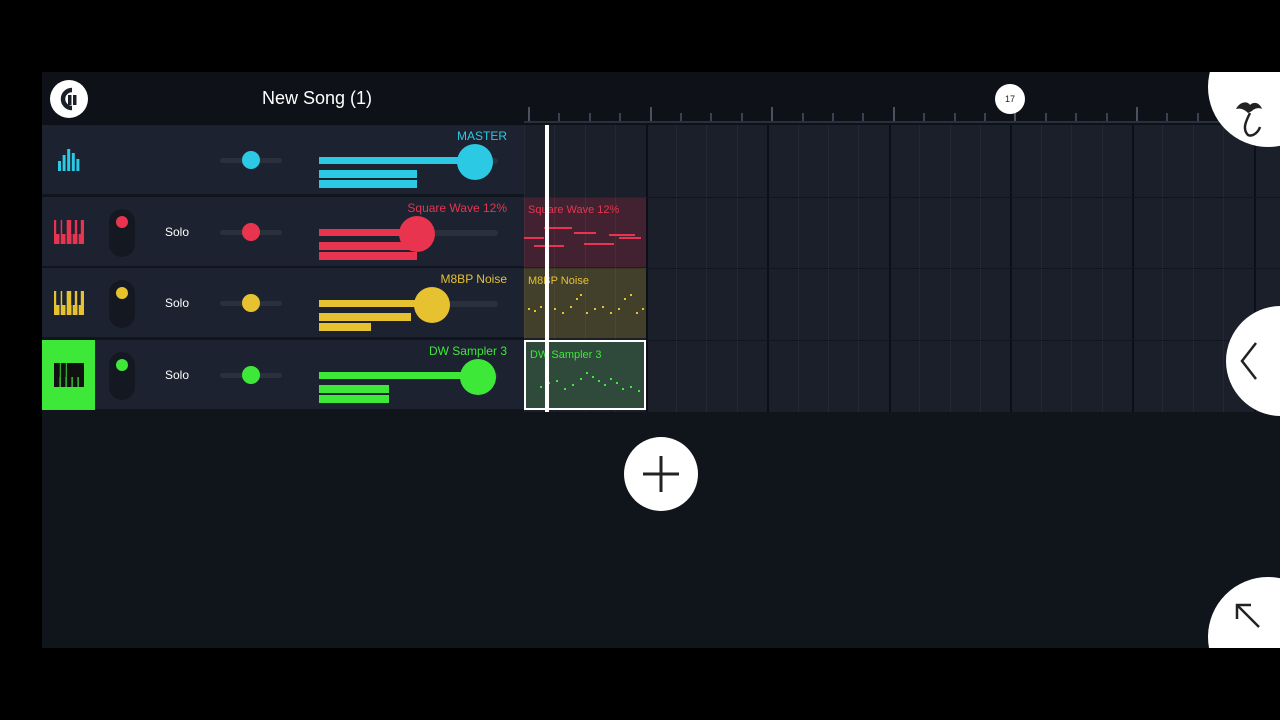 Image resolution: width=1280 pixels, height=720 pixels. I want to click on track-row: Solo M8BP Noise, so click(283, 303).